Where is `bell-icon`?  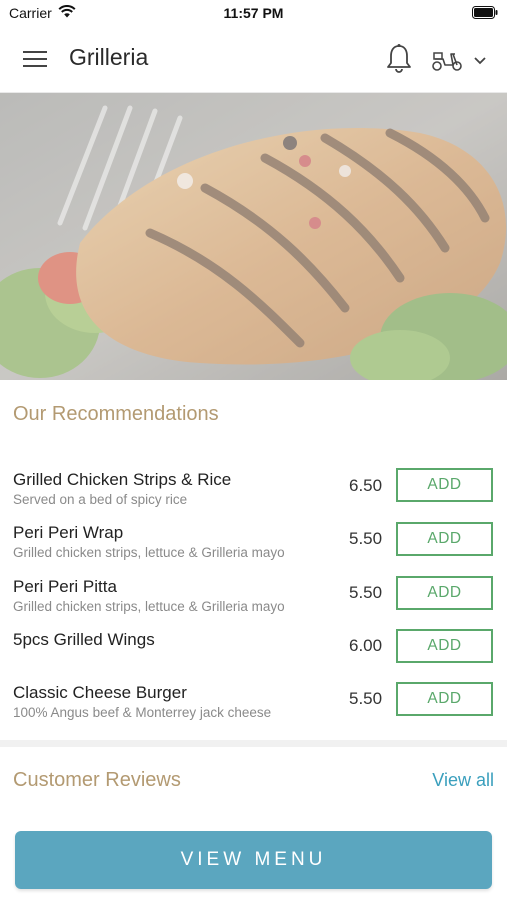
bell-icon is located at coordinates (399, 59).